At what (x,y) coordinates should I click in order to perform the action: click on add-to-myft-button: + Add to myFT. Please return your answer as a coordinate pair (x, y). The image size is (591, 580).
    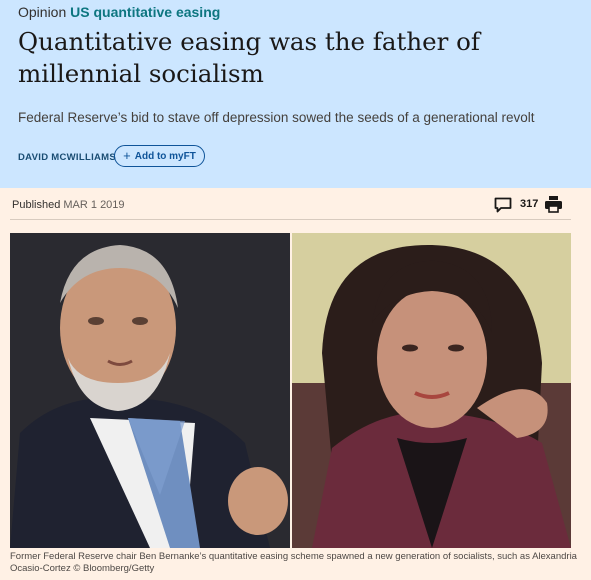
    Looking at the image, I should click on (159, 156).